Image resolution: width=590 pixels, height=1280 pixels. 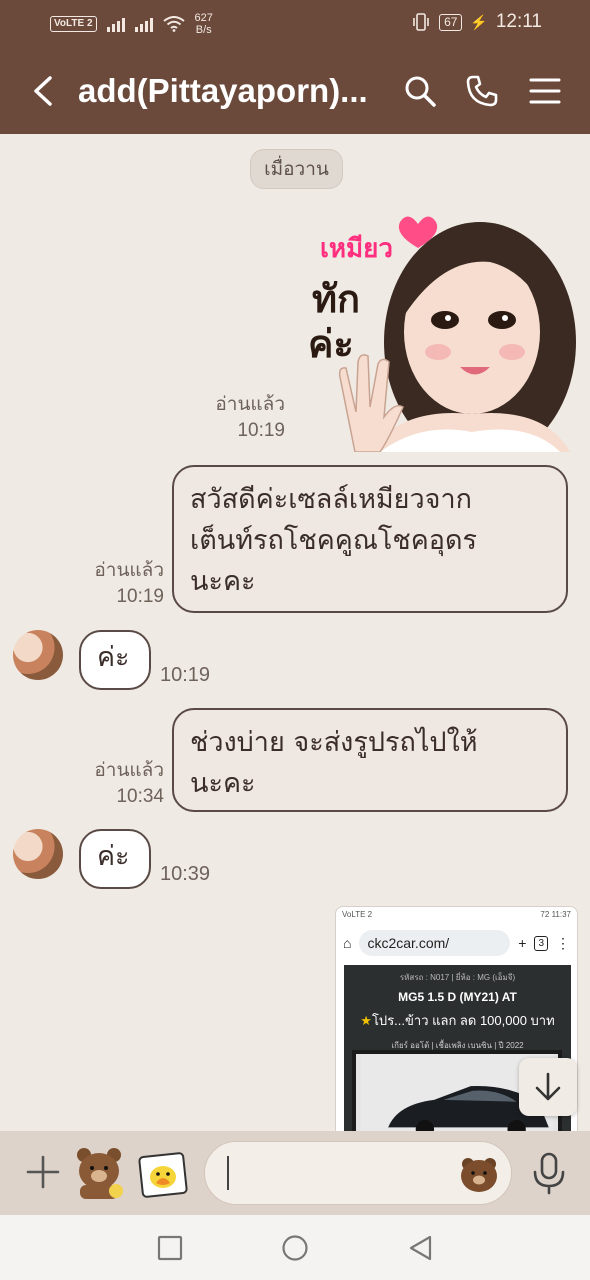 I want to click on status-left: VoLTE 2 627 B/s, so click(x=131, y=24).